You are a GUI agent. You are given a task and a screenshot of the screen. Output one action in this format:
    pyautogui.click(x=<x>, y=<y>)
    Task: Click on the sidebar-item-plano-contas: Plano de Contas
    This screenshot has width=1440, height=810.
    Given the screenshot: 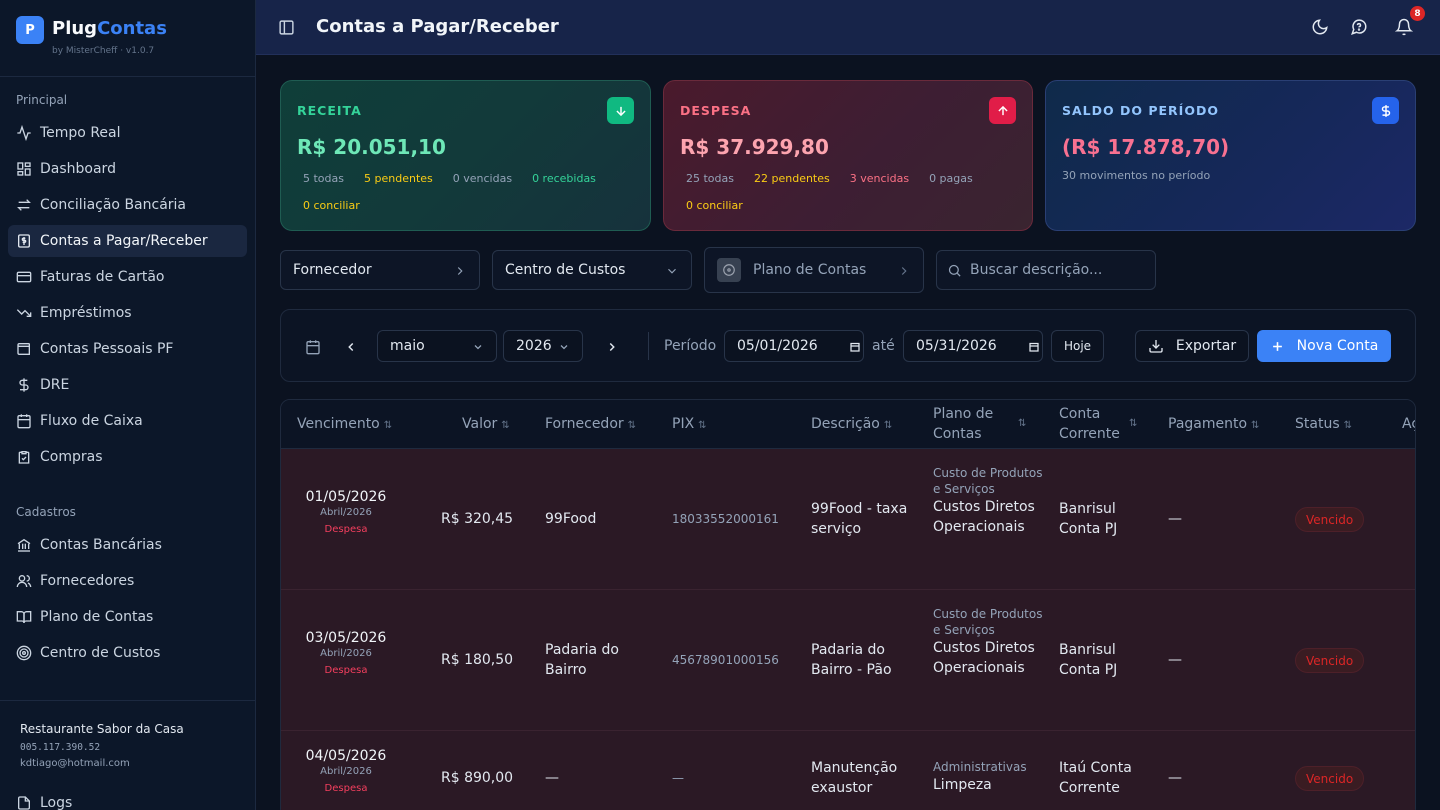 What is the action you would take?
    pyautogui.click(x=127, y=617)
    